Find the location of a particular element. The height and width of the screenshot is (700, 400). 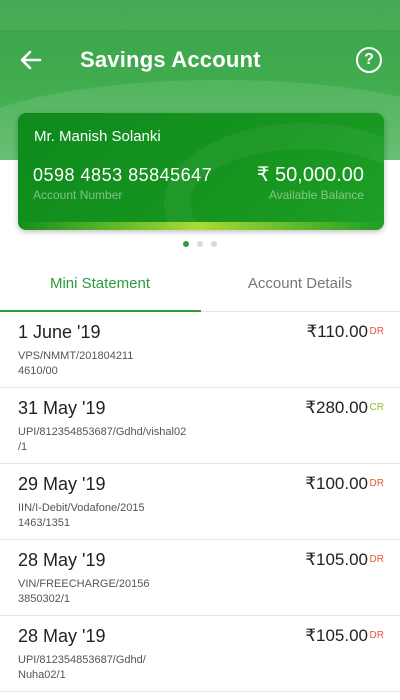

card-pager is located at coordinates (200, 244).